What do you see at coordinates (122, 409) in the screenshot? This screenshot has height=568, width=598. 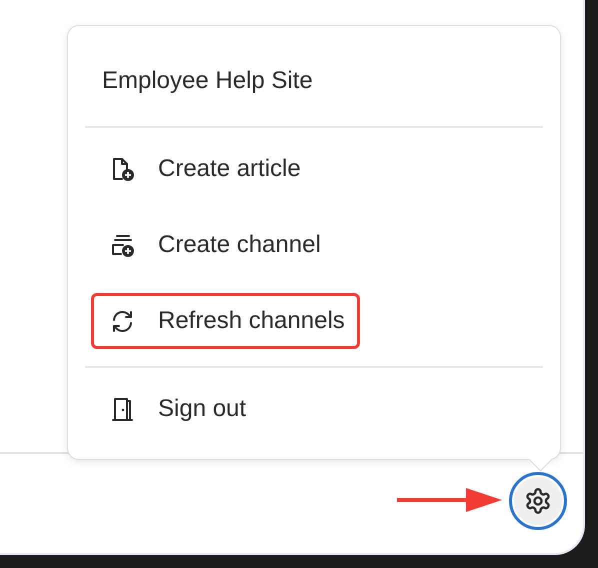 I see `door-icon` at bounding box center [122, 409].